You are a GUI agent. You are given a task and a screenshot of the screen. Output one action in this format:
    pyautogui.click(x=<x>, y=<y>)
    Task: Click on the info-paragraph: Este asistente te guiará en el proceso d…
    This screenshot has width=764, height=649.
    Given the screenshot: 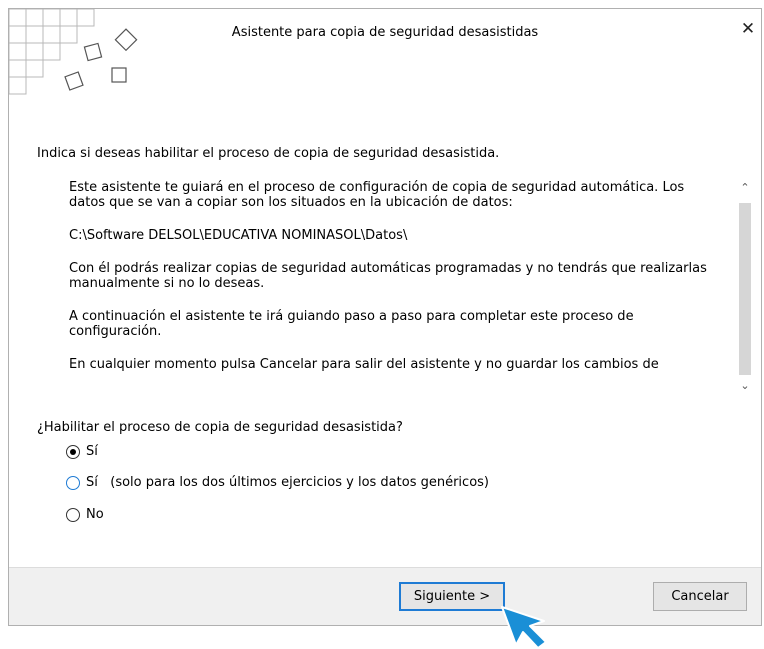 What is the action you would take?
    pyautogui.click(x=377, y=195)
    